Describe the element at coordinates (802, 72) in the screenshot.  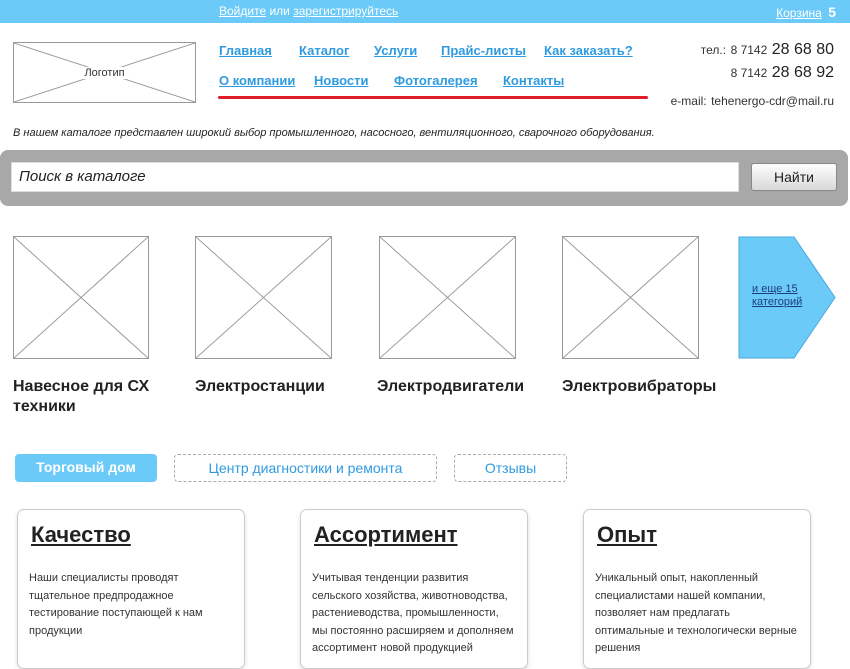
I see `phone2-number: 28 68 92` at that location.